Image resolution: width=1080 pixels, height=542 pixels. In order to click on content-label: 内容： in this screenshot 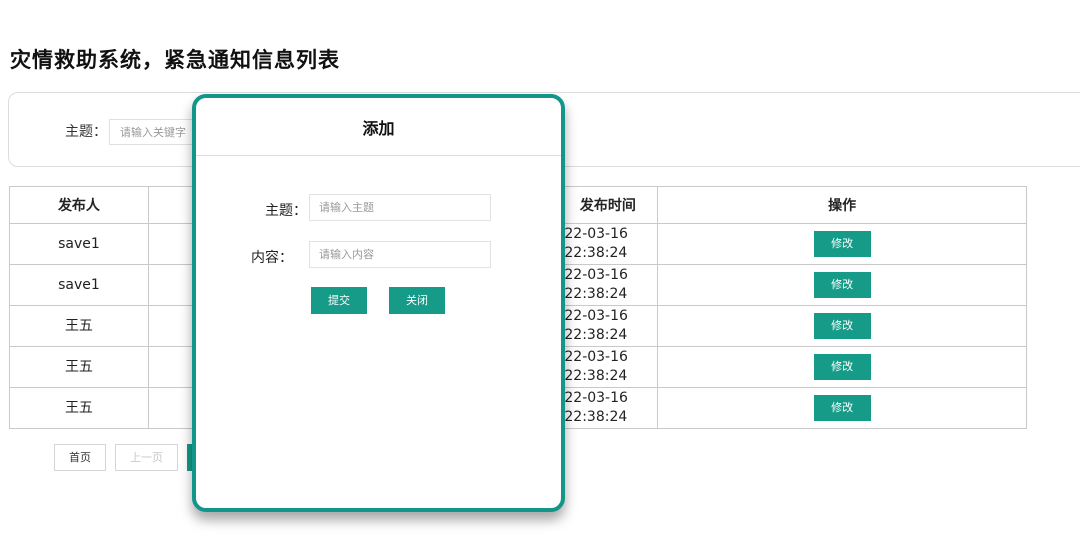, I will do `click(272, 258)`.